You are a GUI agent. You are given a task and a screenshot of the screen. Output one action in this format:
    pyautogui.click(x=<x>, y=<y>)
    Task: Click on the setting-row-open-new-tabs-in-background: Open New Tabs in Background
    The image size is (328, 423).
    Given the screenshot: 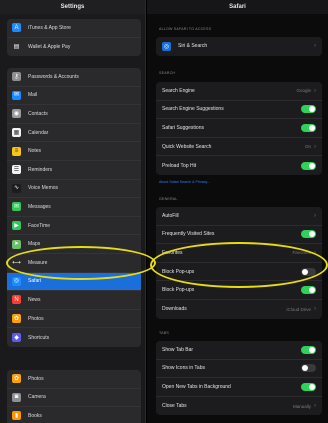 What is the action you would take?
    pyautogui.click(x=239, y=387)
    